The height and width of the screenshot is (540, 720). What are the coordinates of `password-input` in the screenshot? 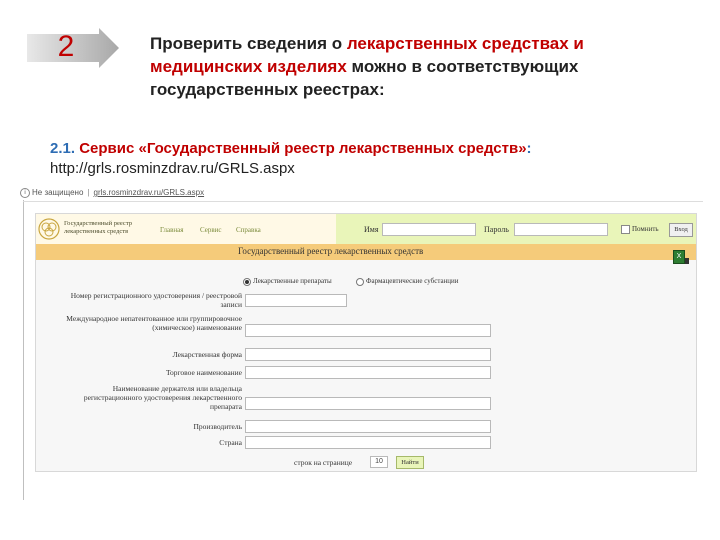 It's located at (561, 229).